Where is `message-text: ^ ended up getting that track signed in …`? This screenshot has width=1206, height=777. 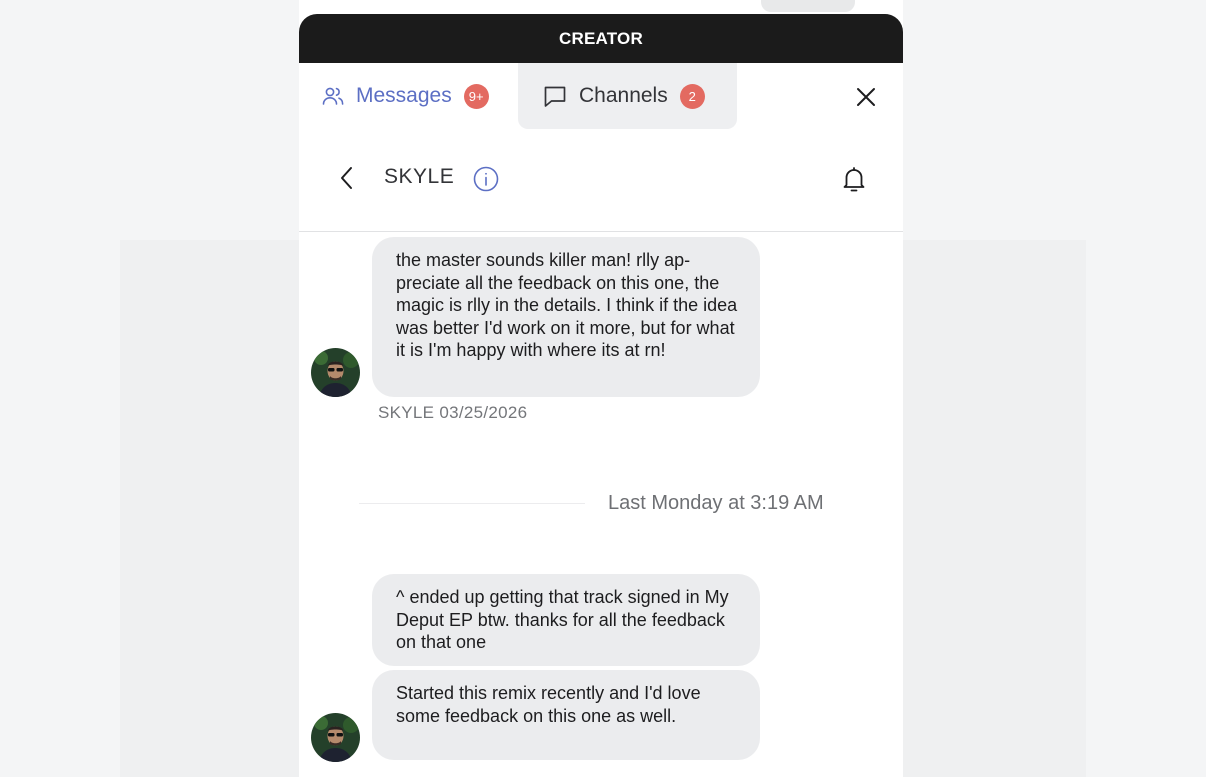 message-text: ^ ended up getting that track signed in … is located at coordinates (562, 620).